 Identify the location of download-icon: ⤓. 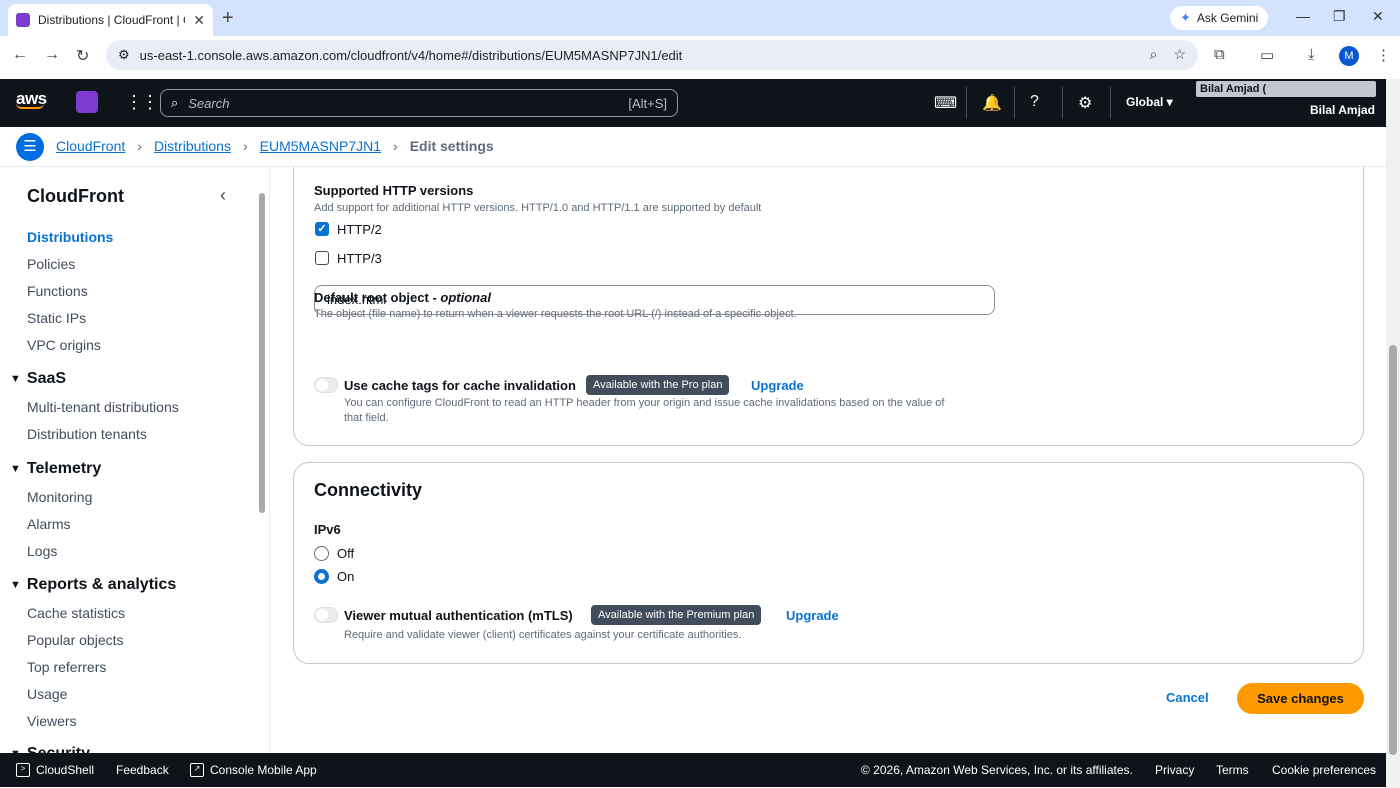
(1311, 54).